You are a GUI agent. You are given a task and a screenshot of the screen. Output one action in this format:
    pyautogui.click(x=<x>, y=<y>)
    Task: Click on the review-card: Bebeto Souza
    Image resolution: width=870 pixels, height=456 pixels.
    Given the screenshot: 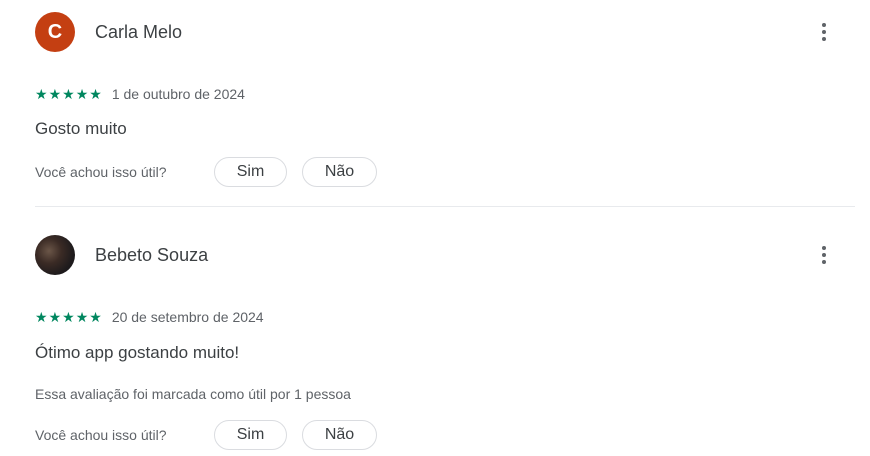 What is the action you would take?
    pyautogui.click(x=435, y=255)
    